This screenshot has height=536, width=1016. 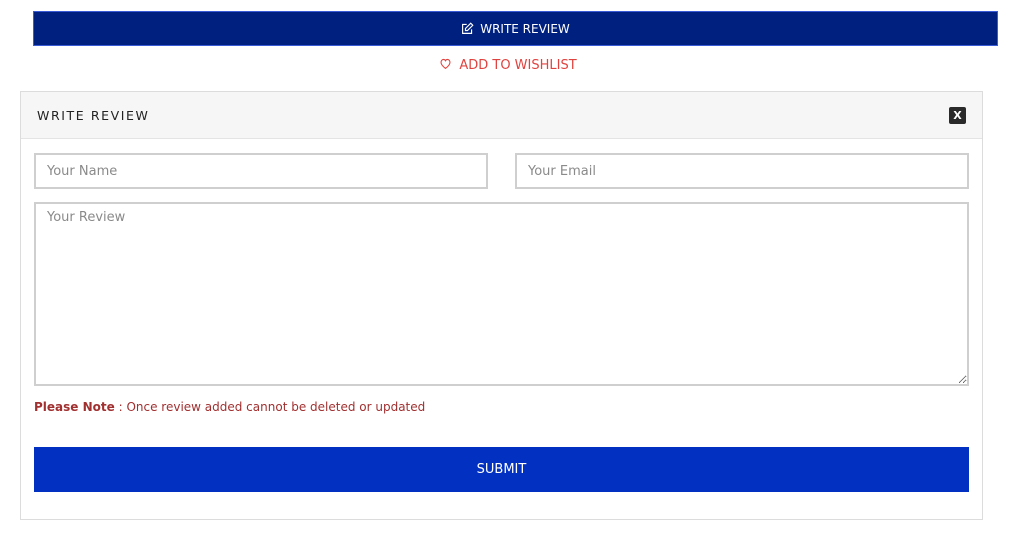 I want to click on add-to-wishlist-label: ADD TO WISHLIST, so click(x=518, y=65).